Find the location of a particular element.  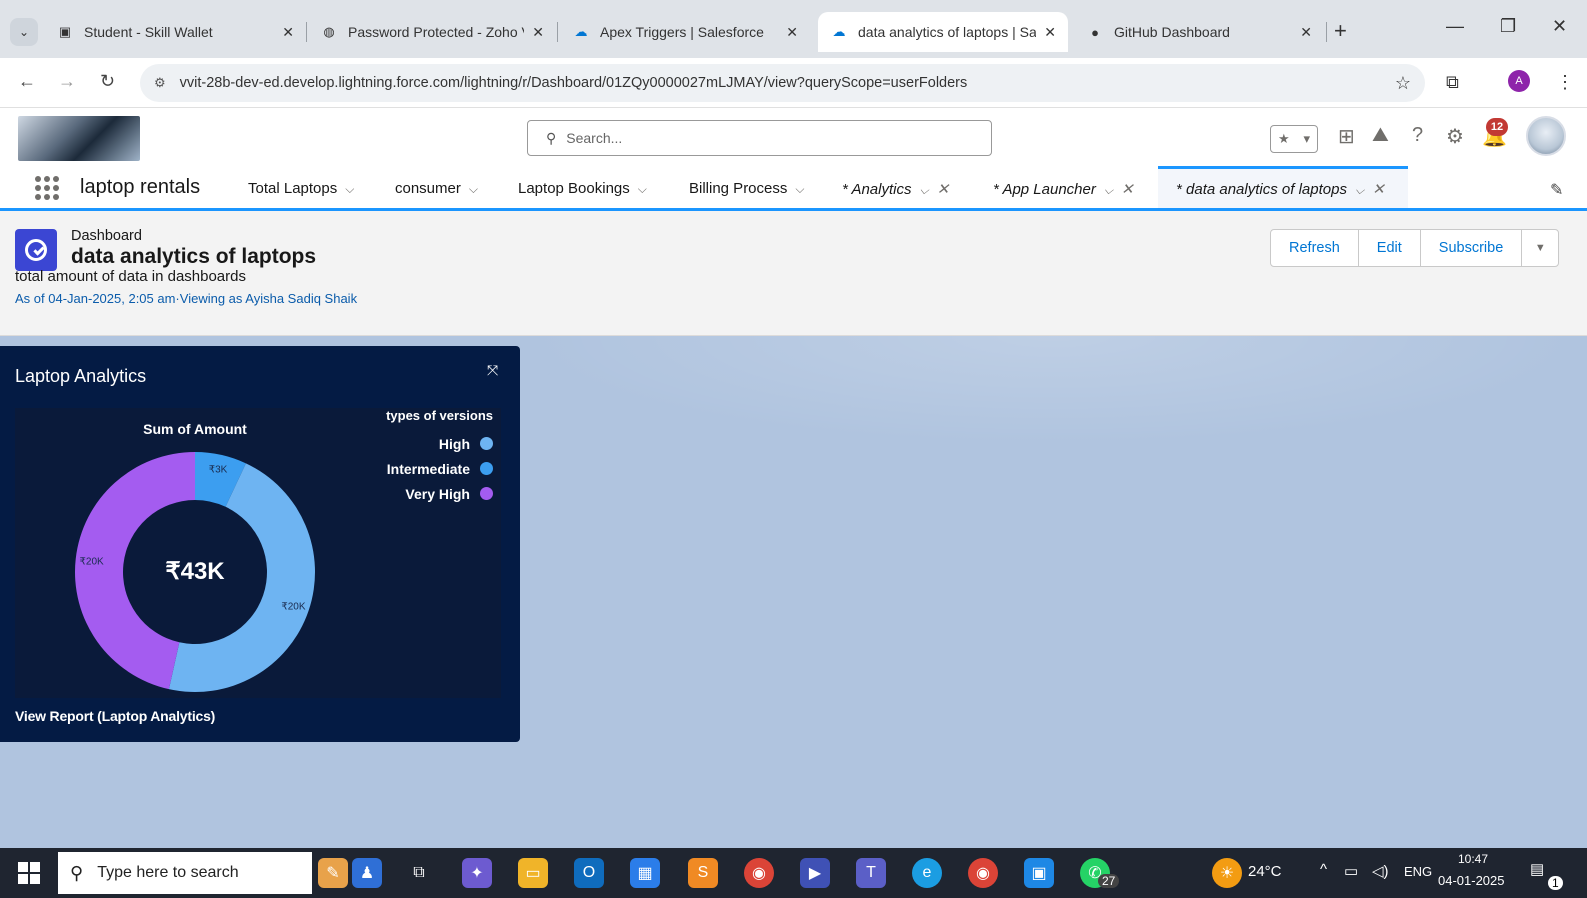

file-explorer-icon: ▭ is located at coordinates (533, 873).